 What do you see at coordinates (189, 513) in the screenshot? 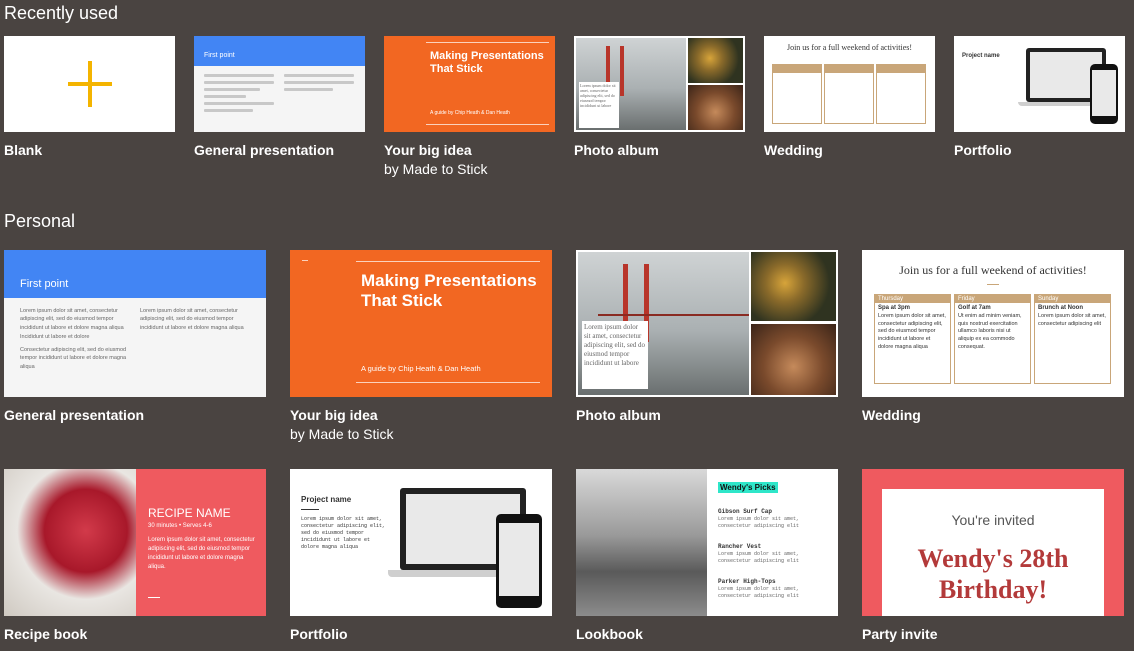
I see `thumb-title: RECIPE NAME` at bounding box center [189, 513].